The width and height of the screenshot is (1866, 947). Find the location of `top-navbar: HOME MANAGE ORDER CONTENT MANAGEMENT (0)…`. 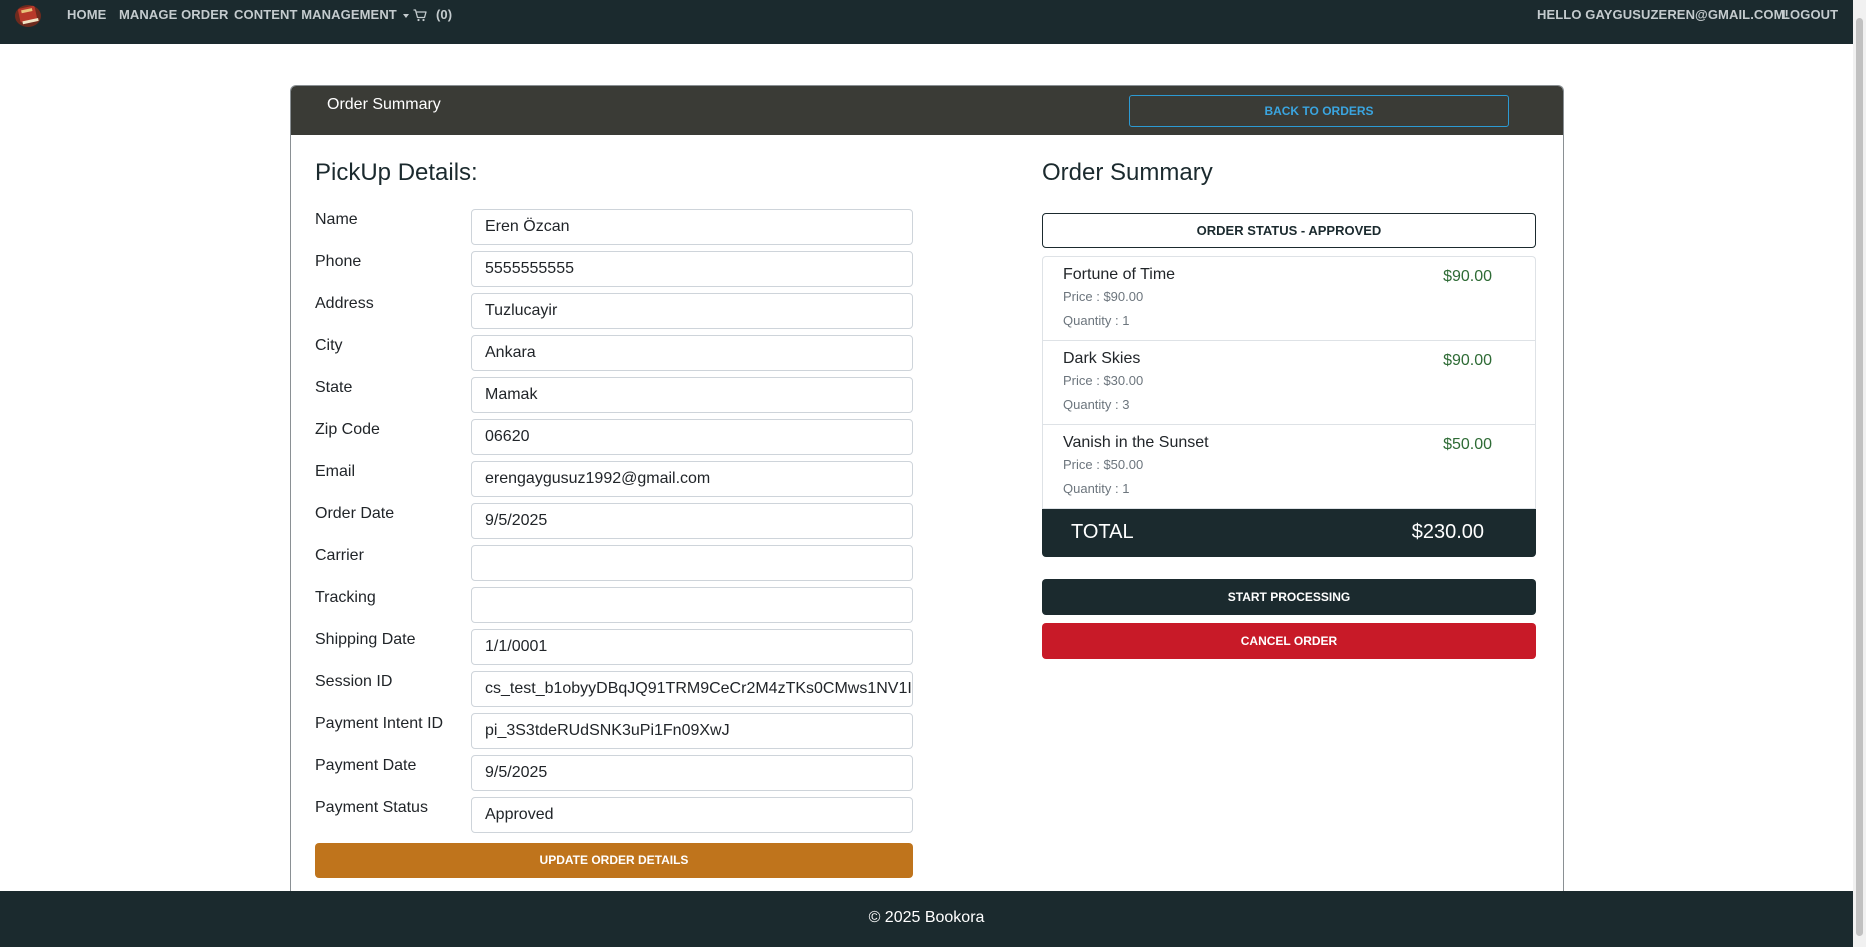

top-navbar: HOME MANAGE ORDER CONTENT MANAGEMENT (0)… is located at coordinates (926, 22).